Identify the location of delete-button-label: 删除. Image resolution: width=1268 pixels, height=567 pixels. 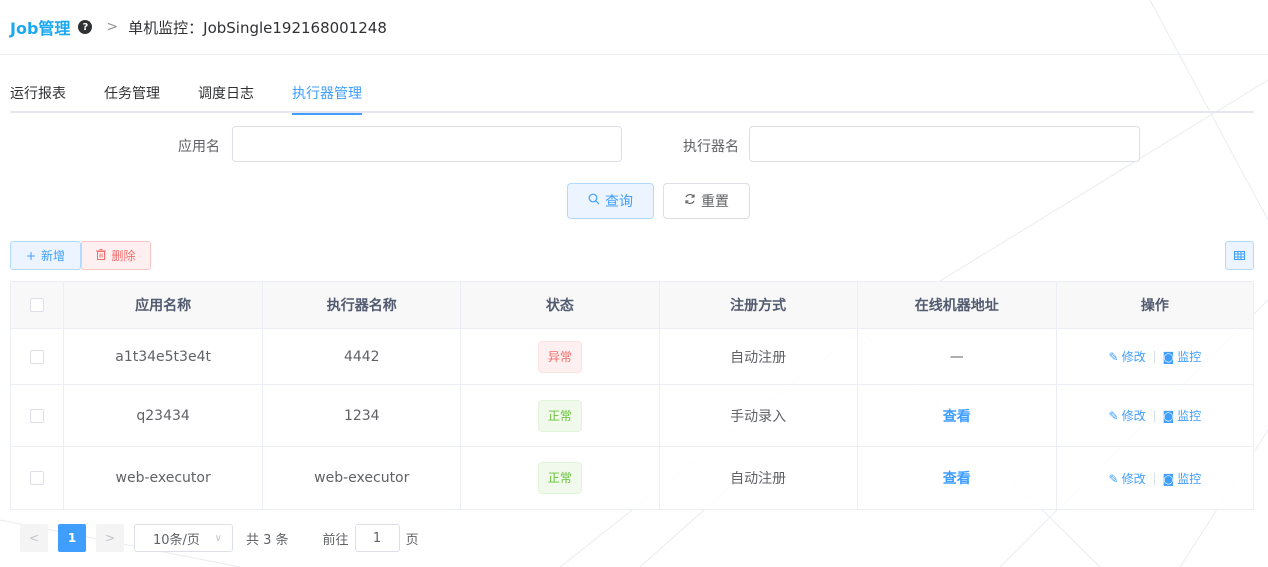
(123, 256).